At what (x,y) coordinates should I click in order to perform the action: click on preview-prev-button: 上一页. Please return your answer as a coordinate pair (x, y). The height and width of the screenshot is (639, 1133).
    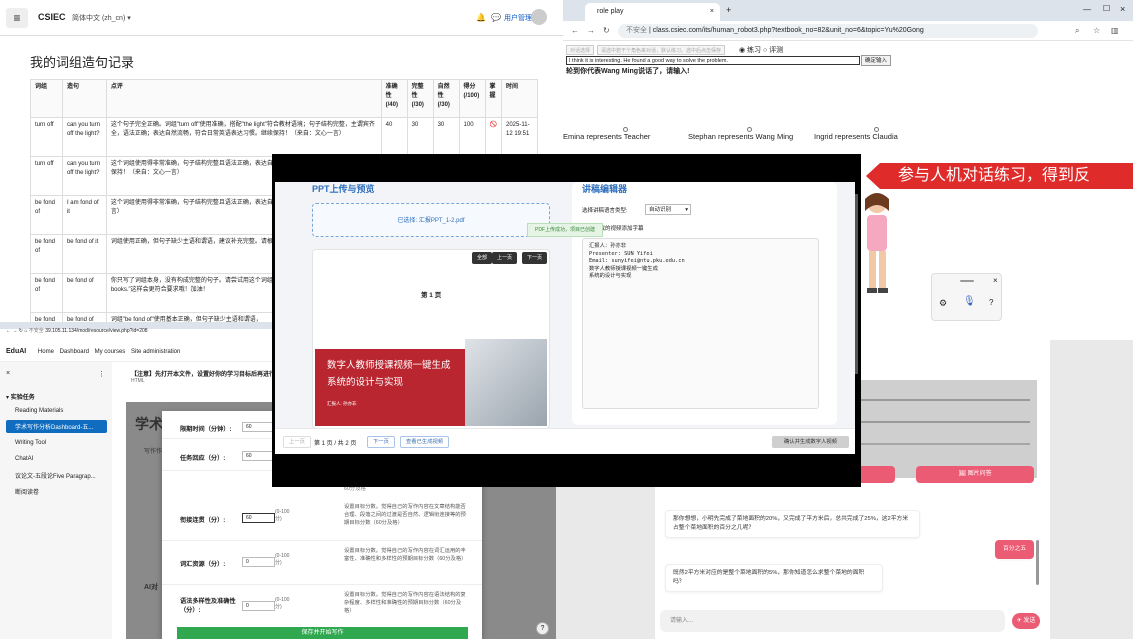
    Looking at the image, I should click on (505, 258).